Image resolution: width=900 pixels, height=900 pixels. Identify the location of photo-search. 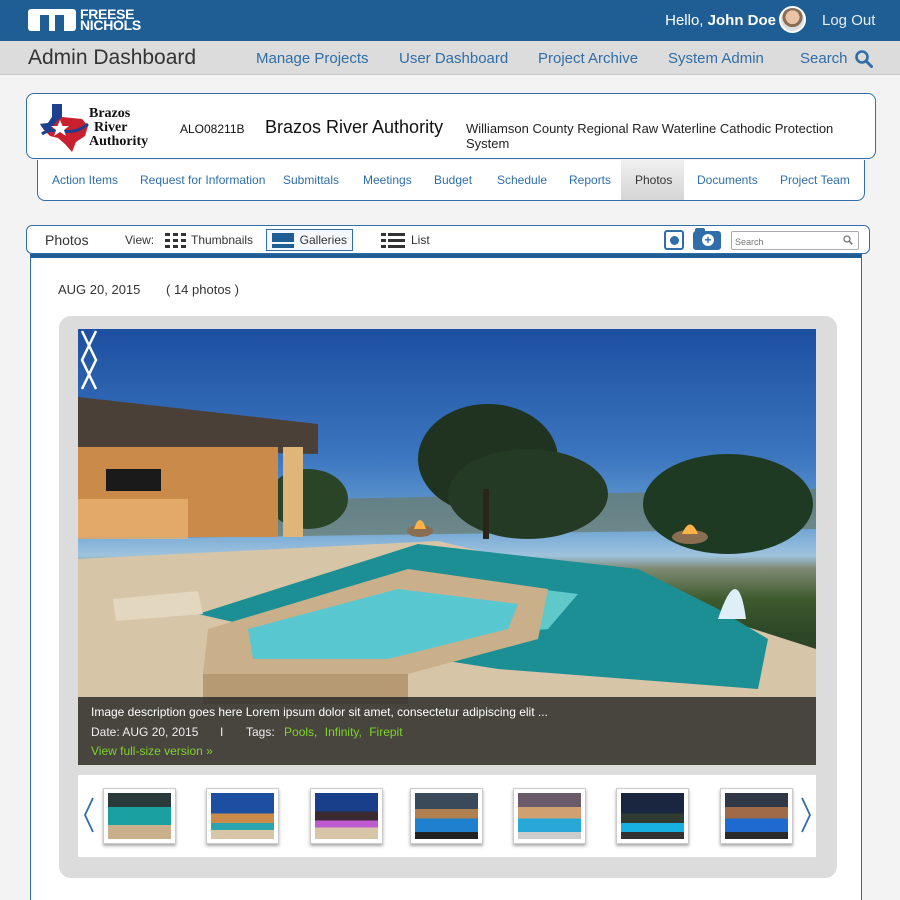
(795, 241).